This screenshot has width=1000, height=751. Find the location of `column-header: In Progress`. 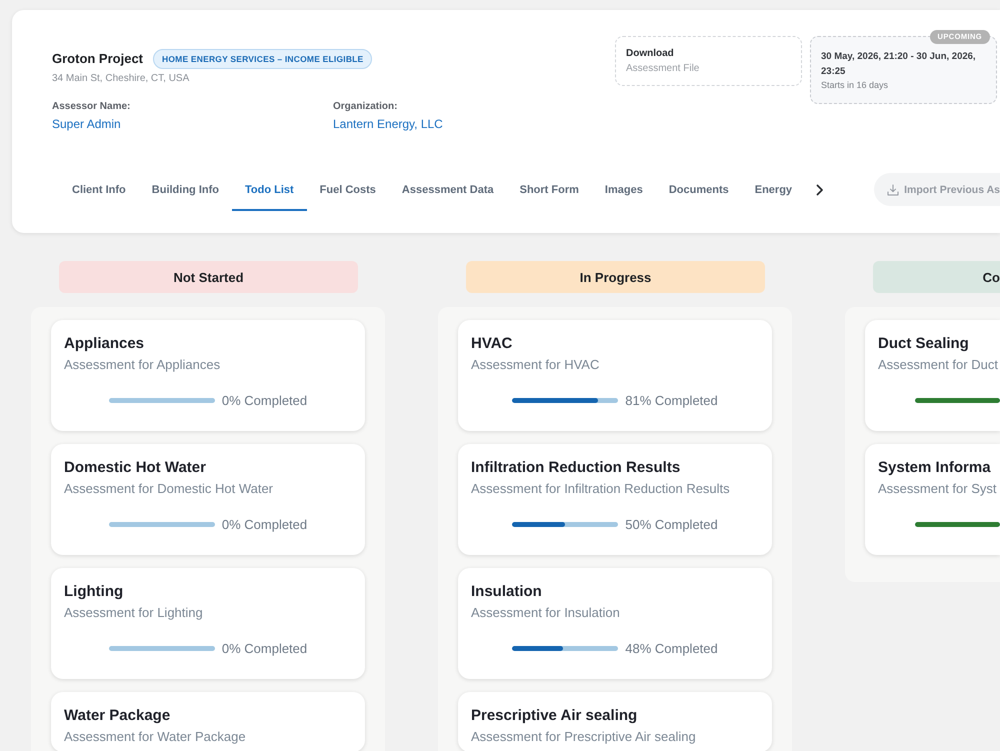

column-header: In Progress is located at coordinates (615, 277).